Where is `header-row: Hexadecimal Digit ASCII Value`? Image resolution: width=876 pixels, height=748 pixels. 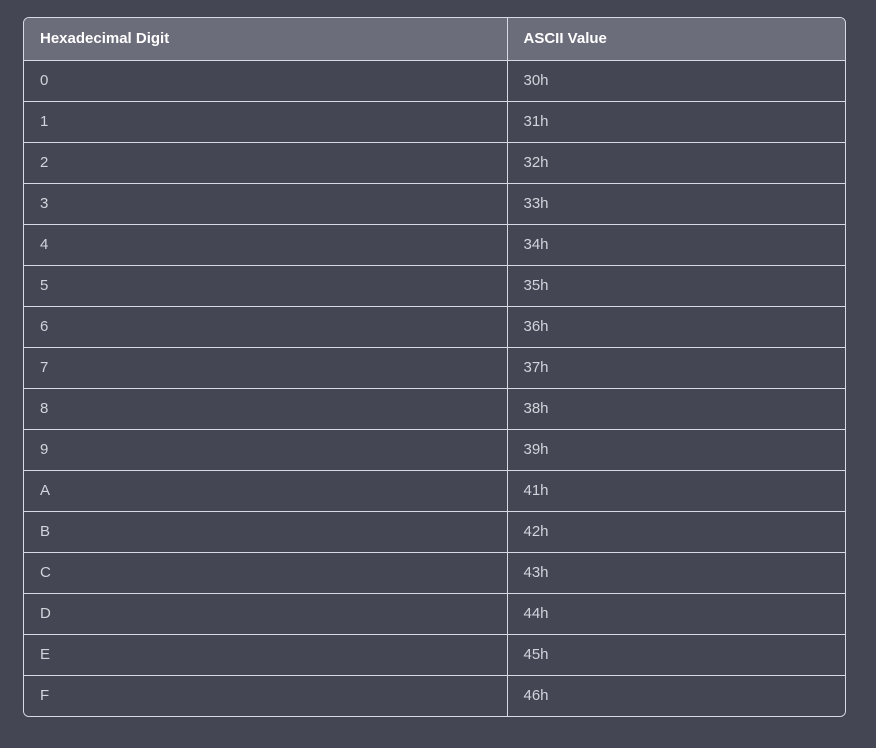
header-row: Hexadecimal Digit ASCII Value is located at coordinates (434, 39).